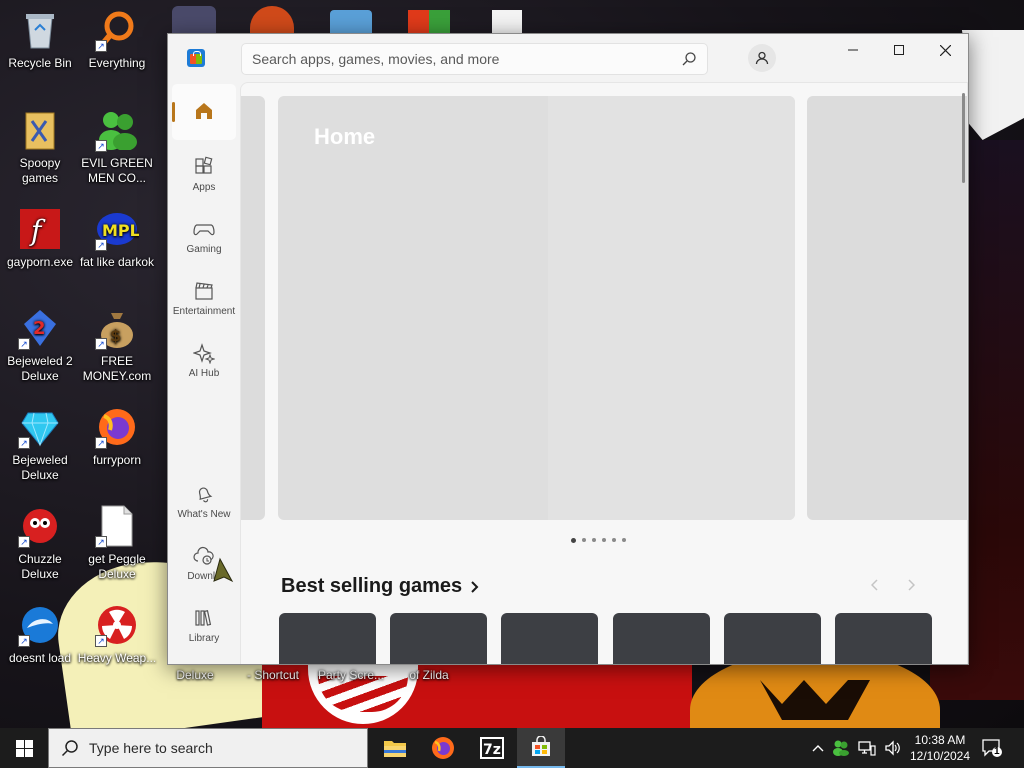  Describe the element at coordinates (204, 240) in the screenshot. I see `nav-gaming: Gaming` at that location.